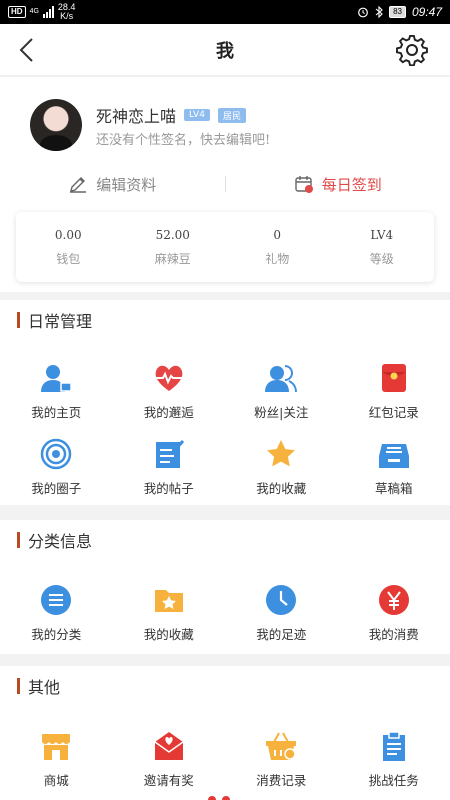 The width and height of the screenshot is (450, 800). Describe the element at coordinates (56, 412) in the screenshot. I see `menu-label: 我的主页` at that location.